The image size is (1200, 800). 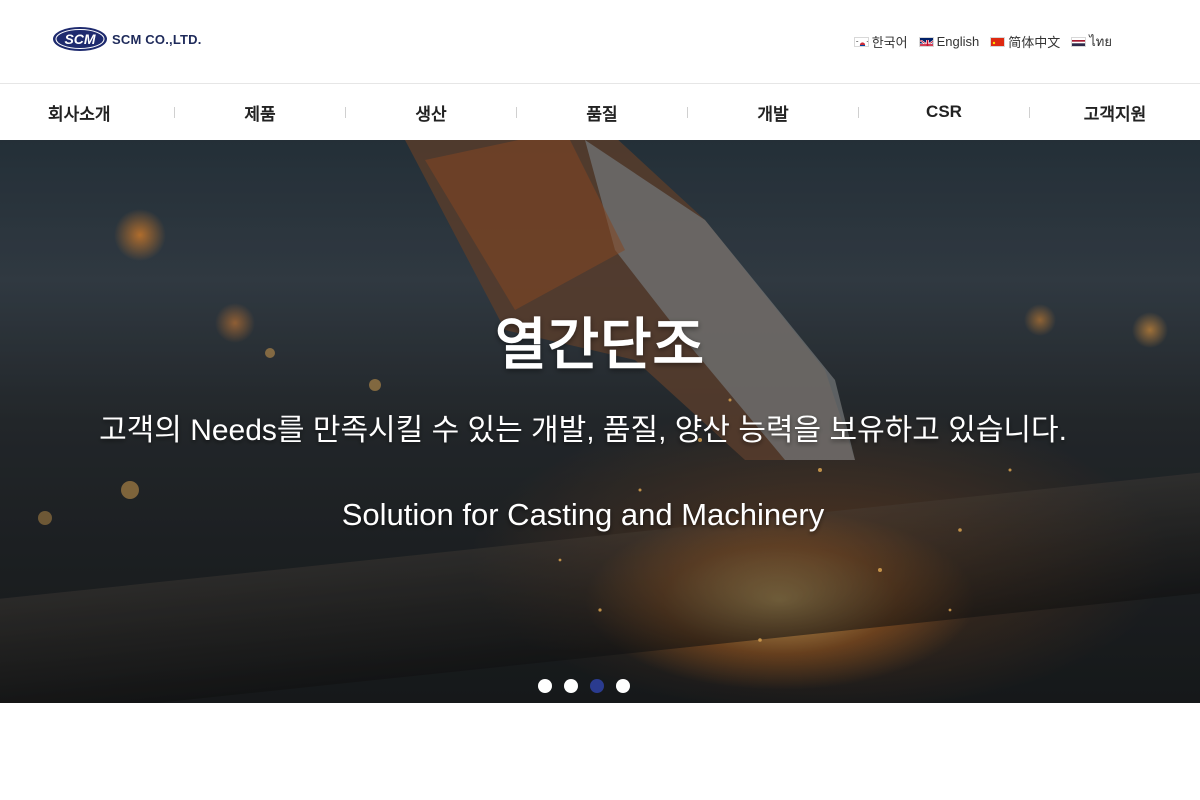 I want to click on lang-korean-label: 한국어, so click(x=889, y=42).